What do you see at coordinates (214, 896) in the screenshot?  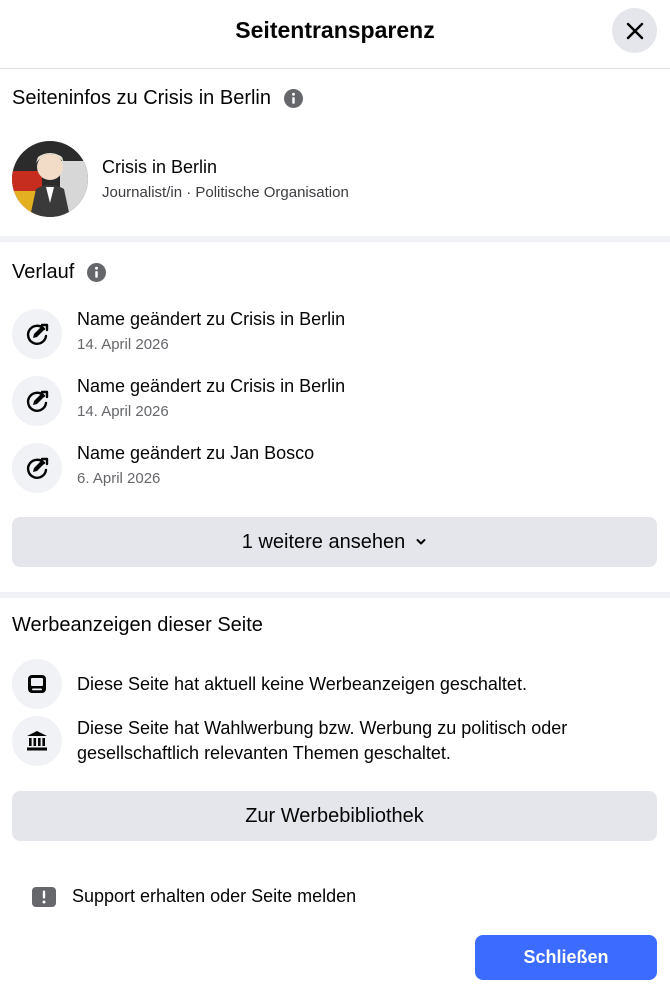 I see `support-label: Support erhalten oder Seite melden` at bounding box center [214, 896].